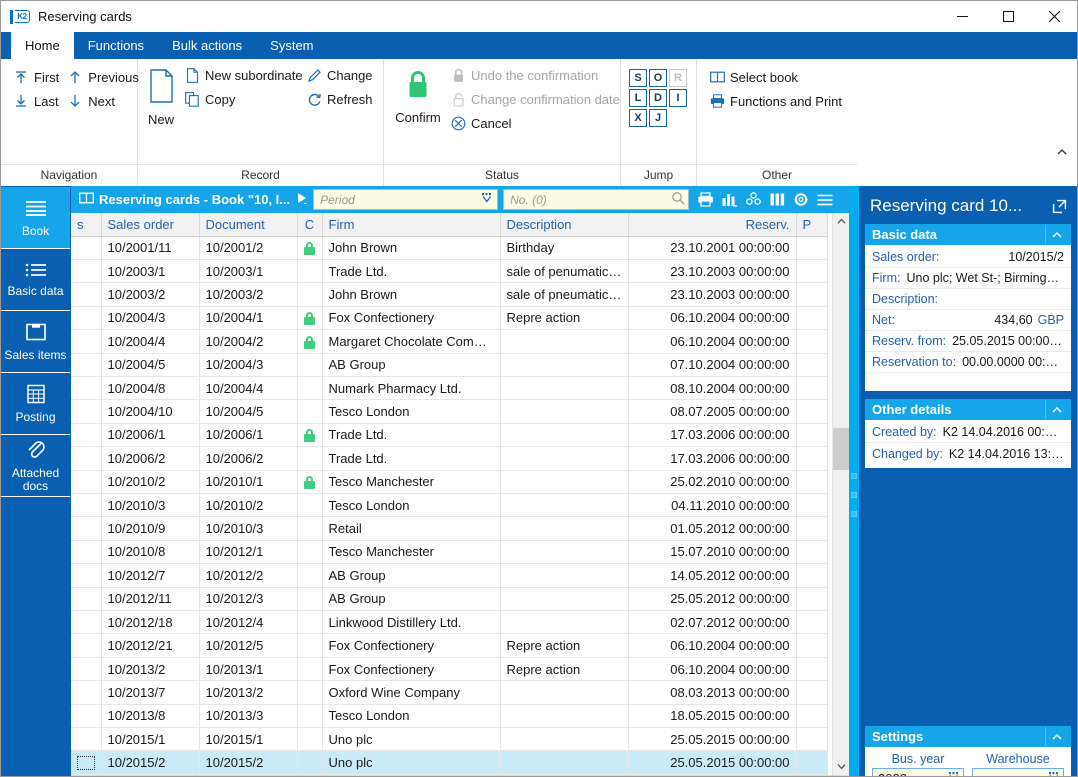 Image resolution: width=1078 pixels, height=777 pixels. What do you see at coordinates (968, 409) in the screenshot?
I see `card-other-details-header: Other details` at bounding box center [968, 409].